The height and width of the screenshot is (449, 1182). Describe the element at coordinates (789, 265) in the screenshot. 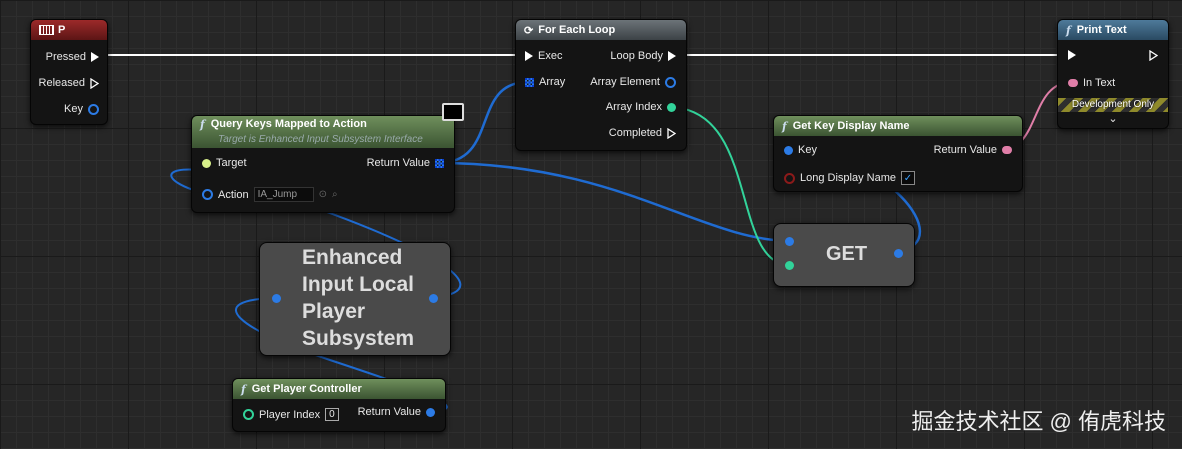

I see `index-in-pin` at that location.